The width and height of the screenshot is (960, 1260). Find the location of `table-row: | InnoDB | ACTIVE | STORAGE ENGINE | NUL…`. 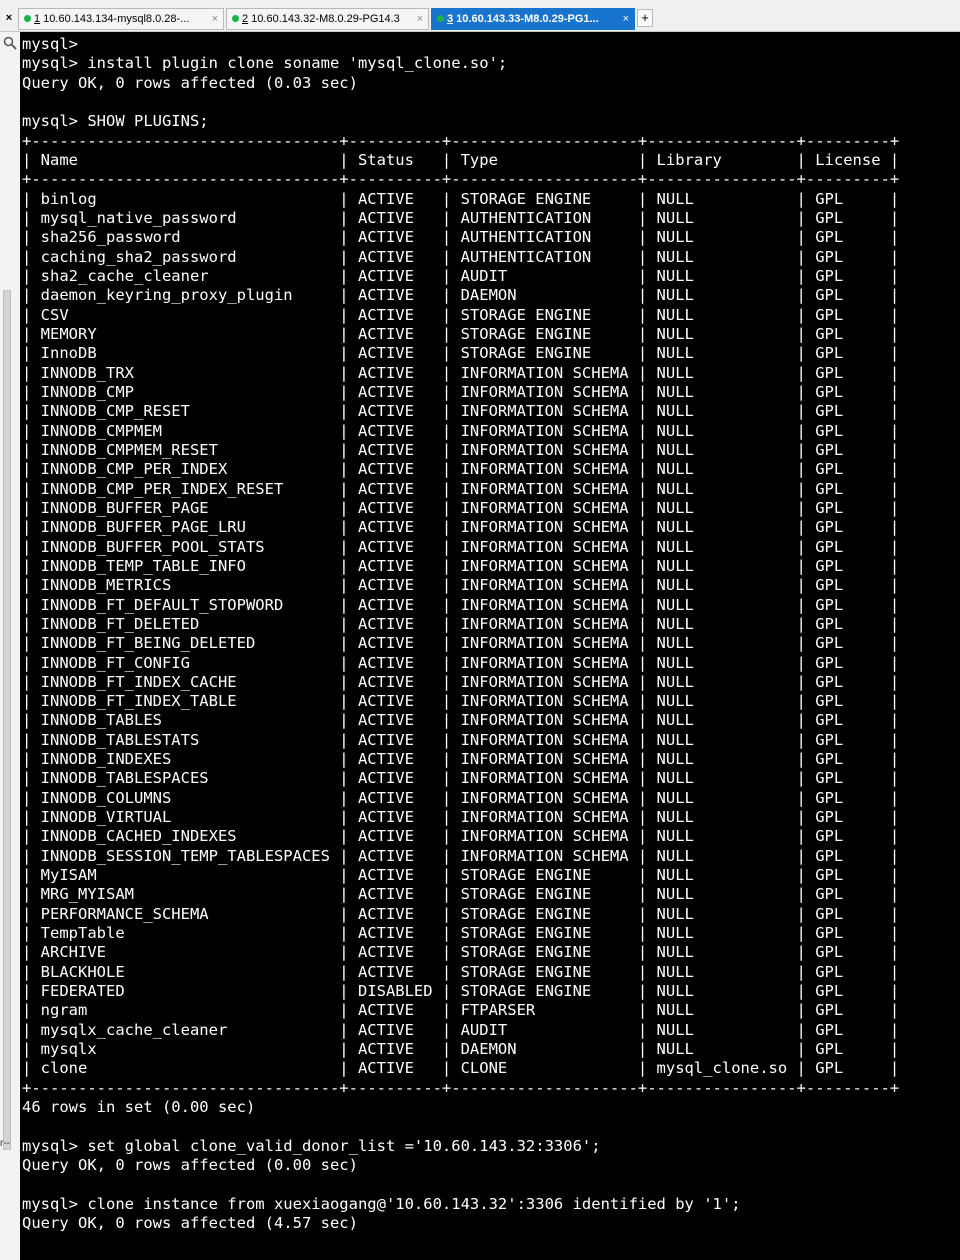

table-row: | InnoDB | ACTIVE | STORAGE ENGINE | NUL… is located at coordinates (461, 353).